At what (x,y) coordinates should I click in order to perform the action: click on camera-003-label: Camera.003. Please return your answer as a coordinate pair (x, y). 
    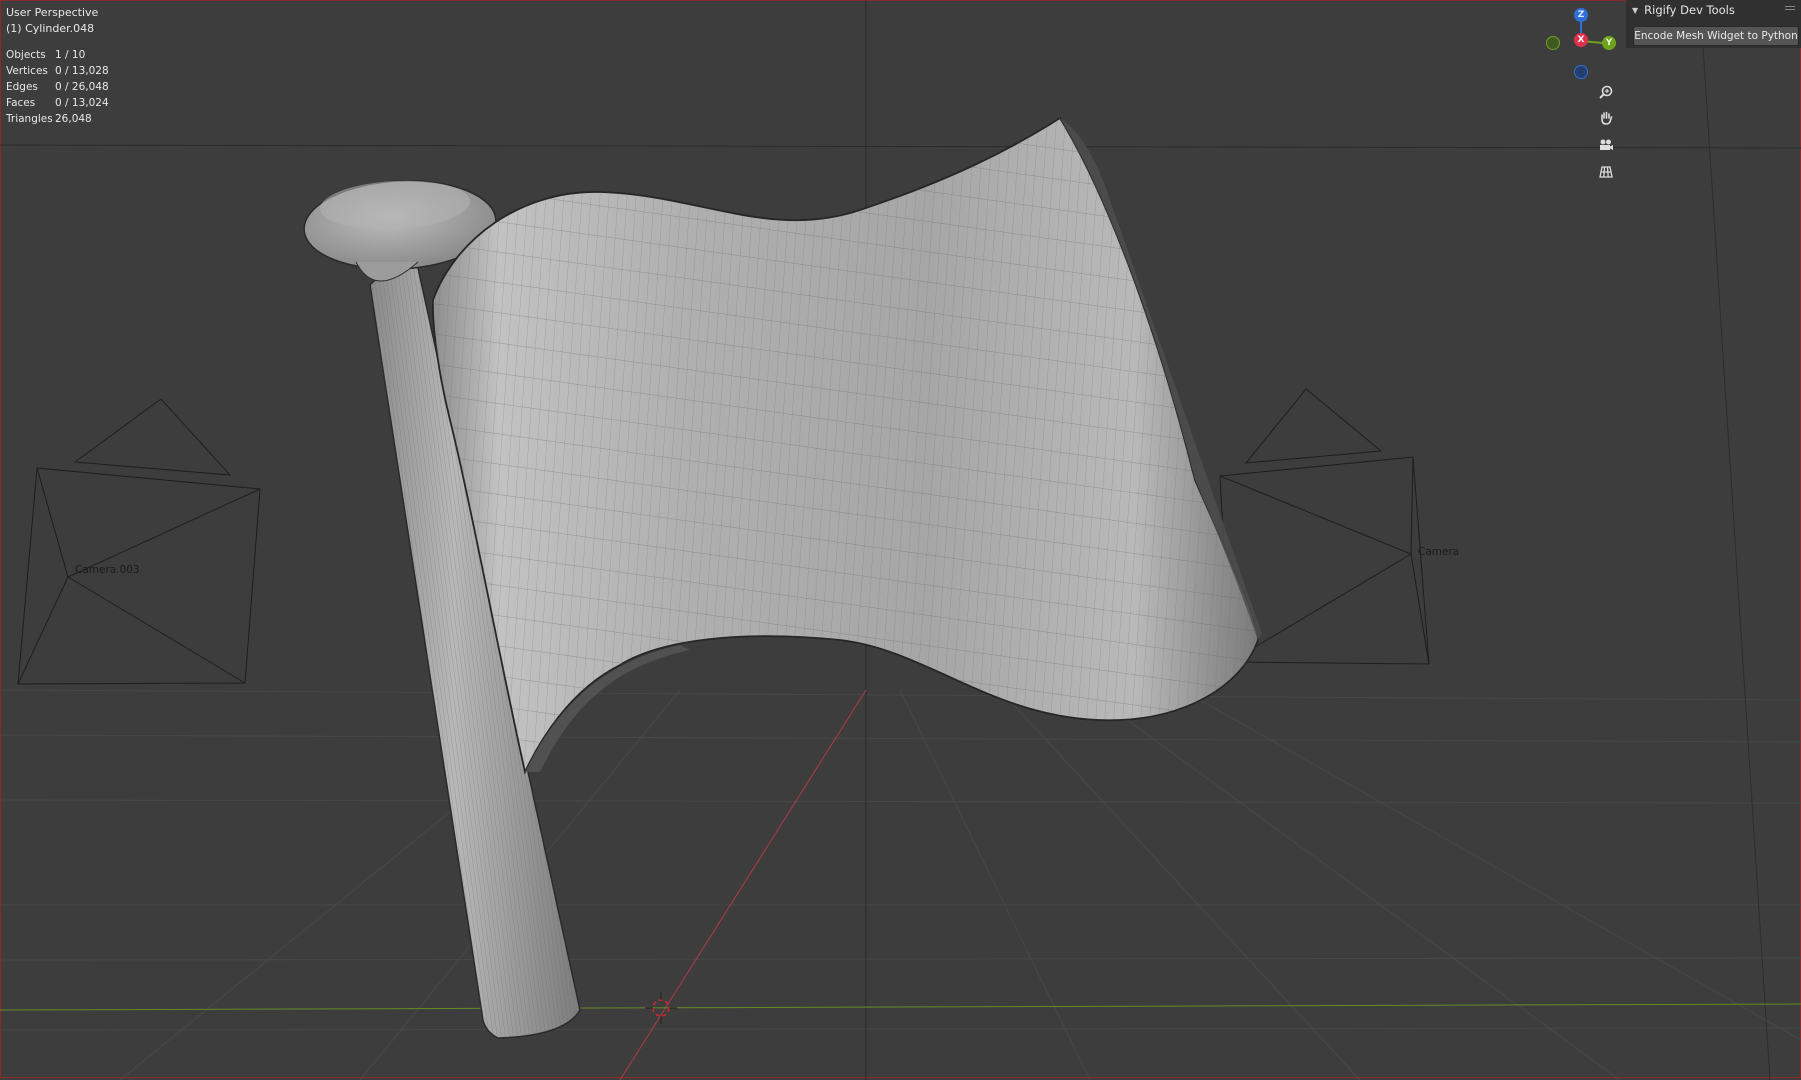
    Looking at the image, I should click on (107, 570).